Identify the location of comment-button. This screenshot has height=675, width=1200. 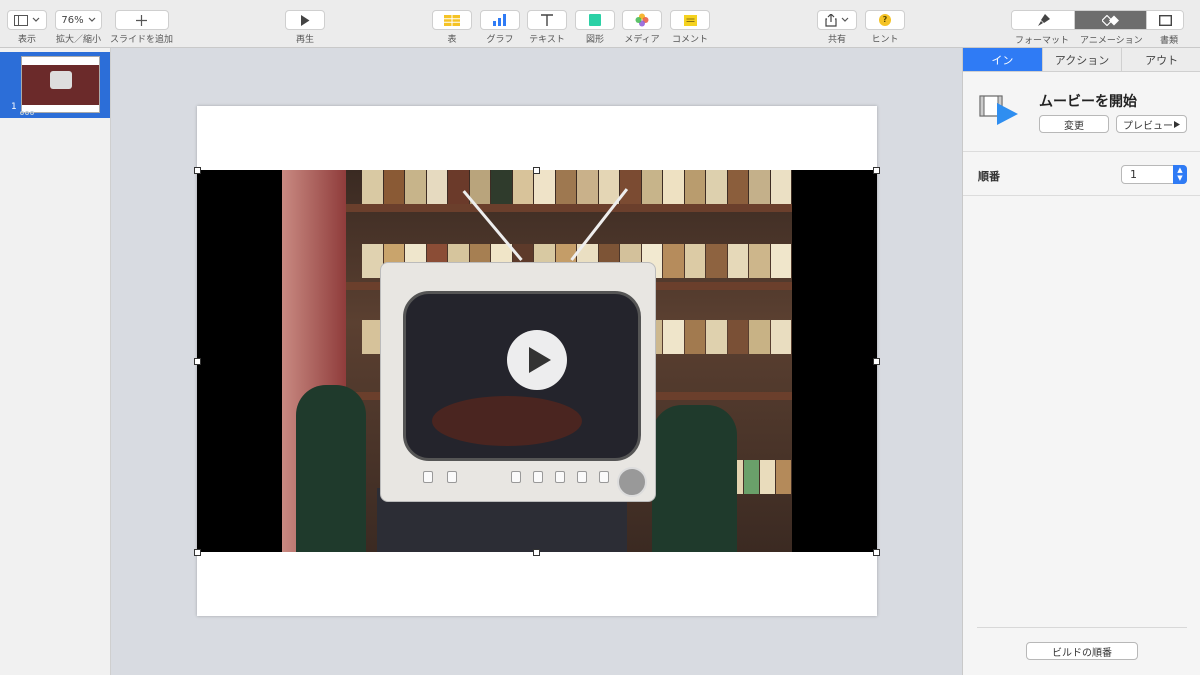
(690, 20).